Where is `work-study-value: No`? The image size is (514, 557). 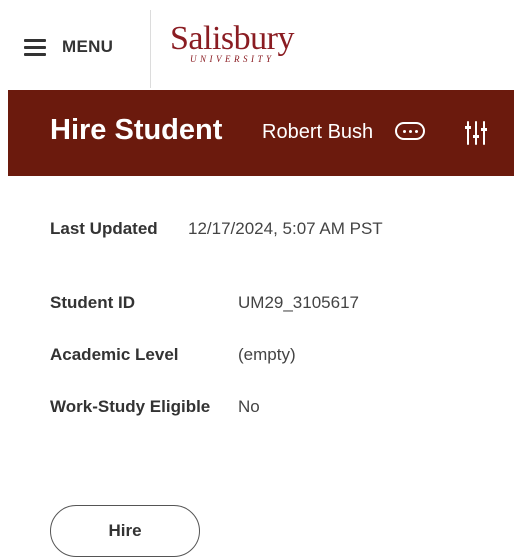
work-study-value: No is located at coordinates (249, 406).